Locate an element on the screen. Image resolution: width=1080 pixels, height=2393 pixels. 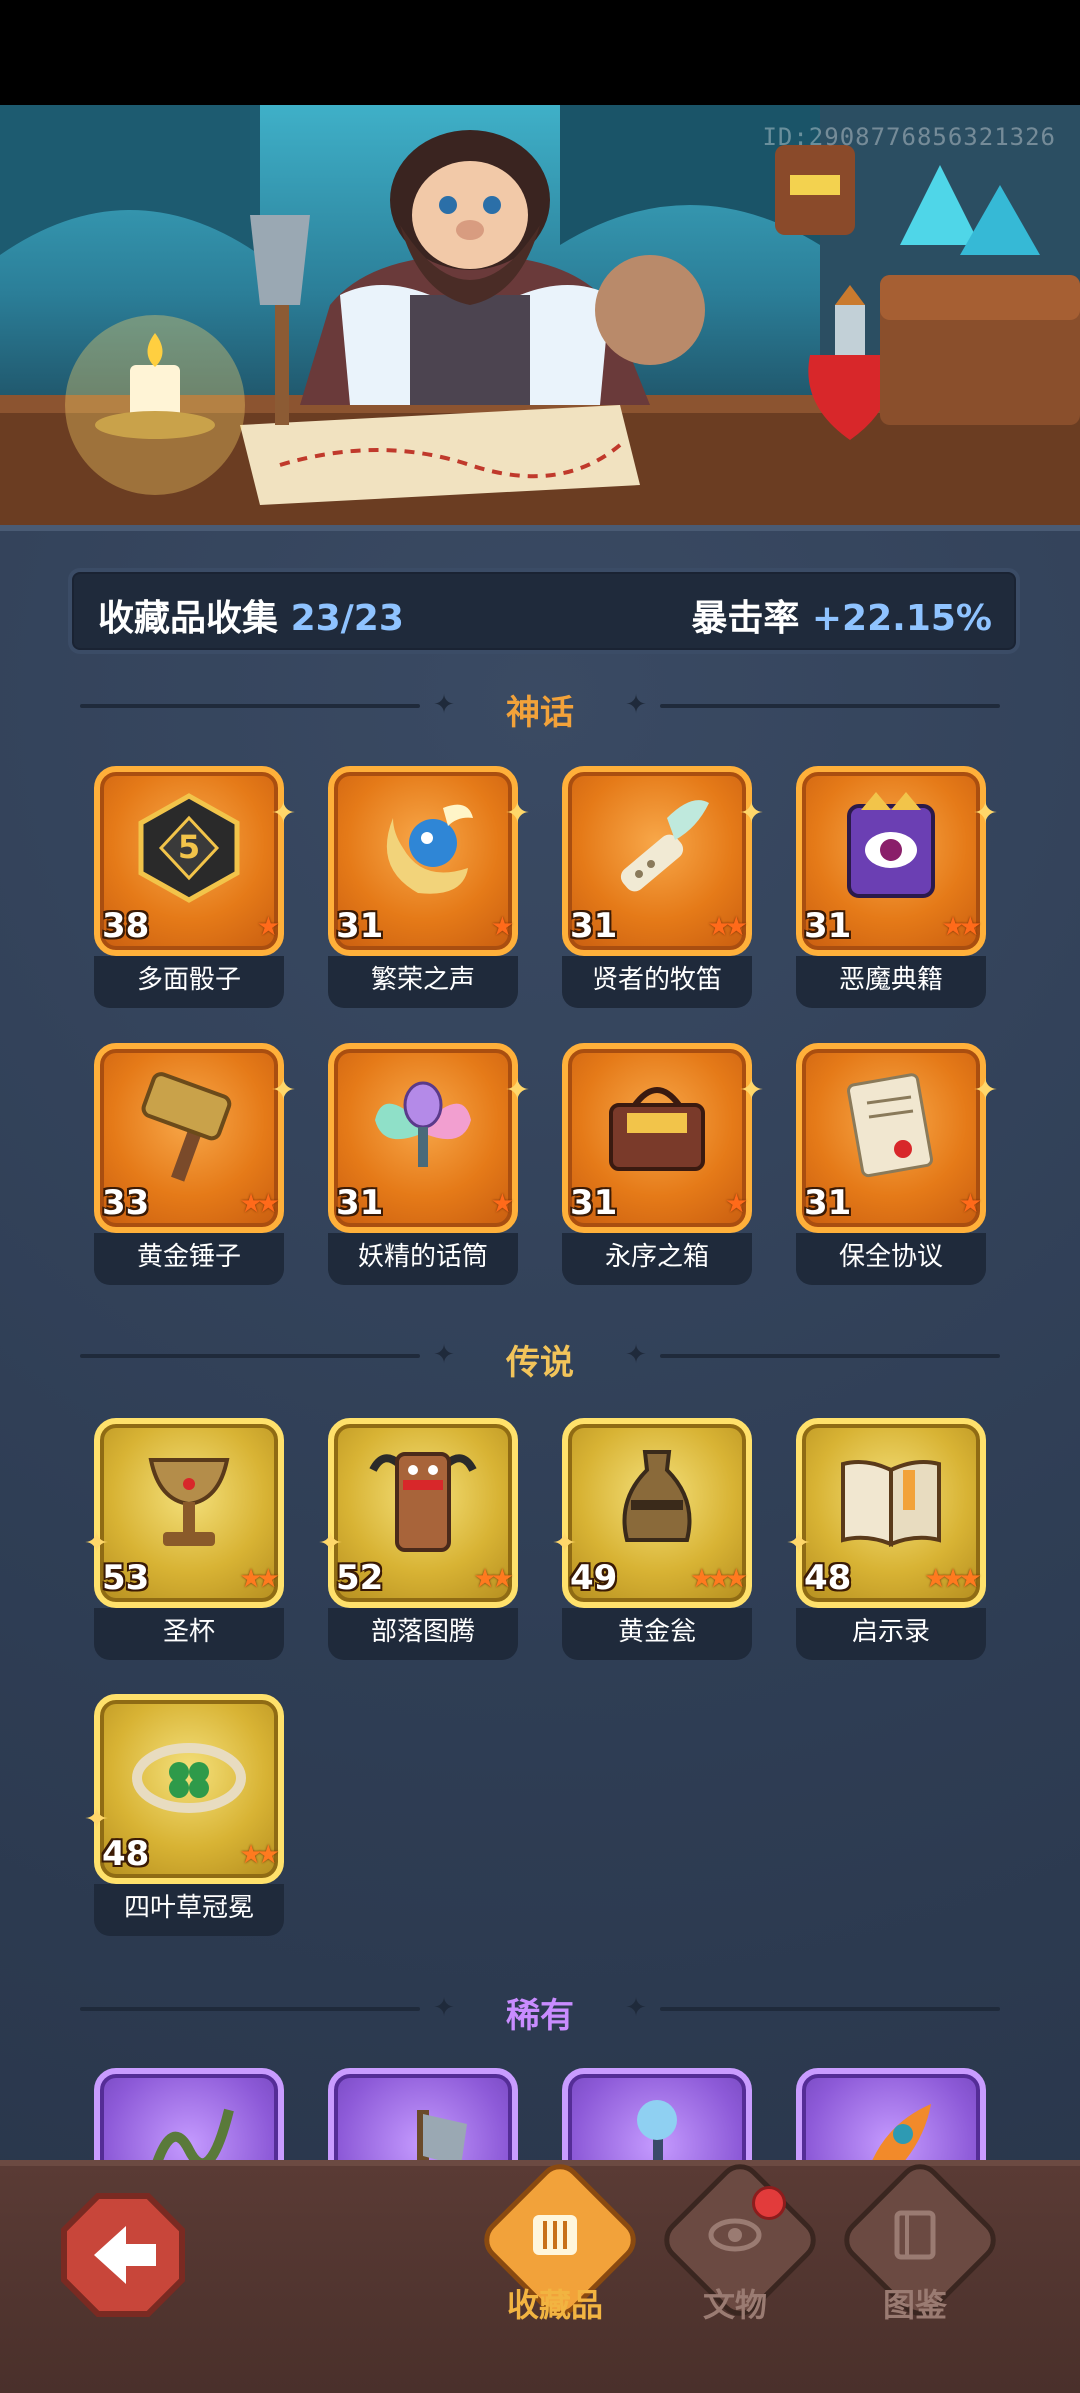
section-header-legendary: ✦ 传说 ✦ is located at coordinates (540, 1359).